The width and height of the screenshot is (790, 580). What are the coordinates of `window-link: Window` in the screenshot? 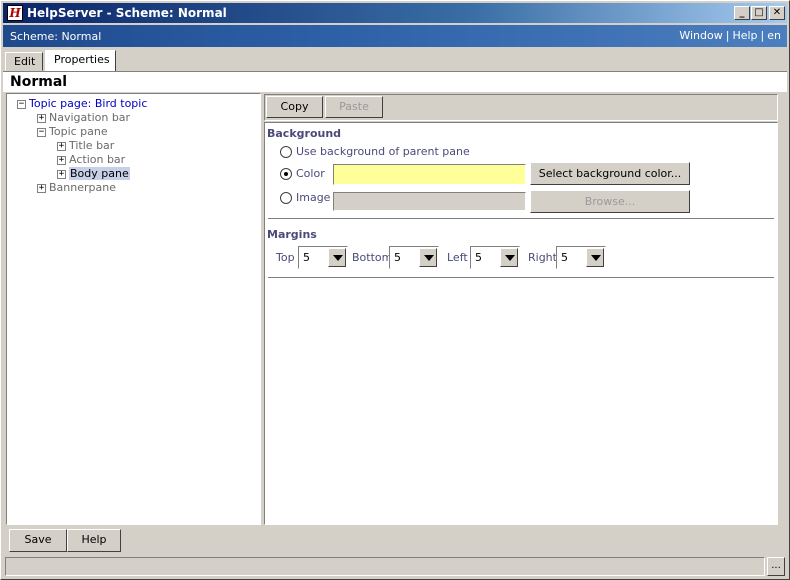 It's located at (700, 35).